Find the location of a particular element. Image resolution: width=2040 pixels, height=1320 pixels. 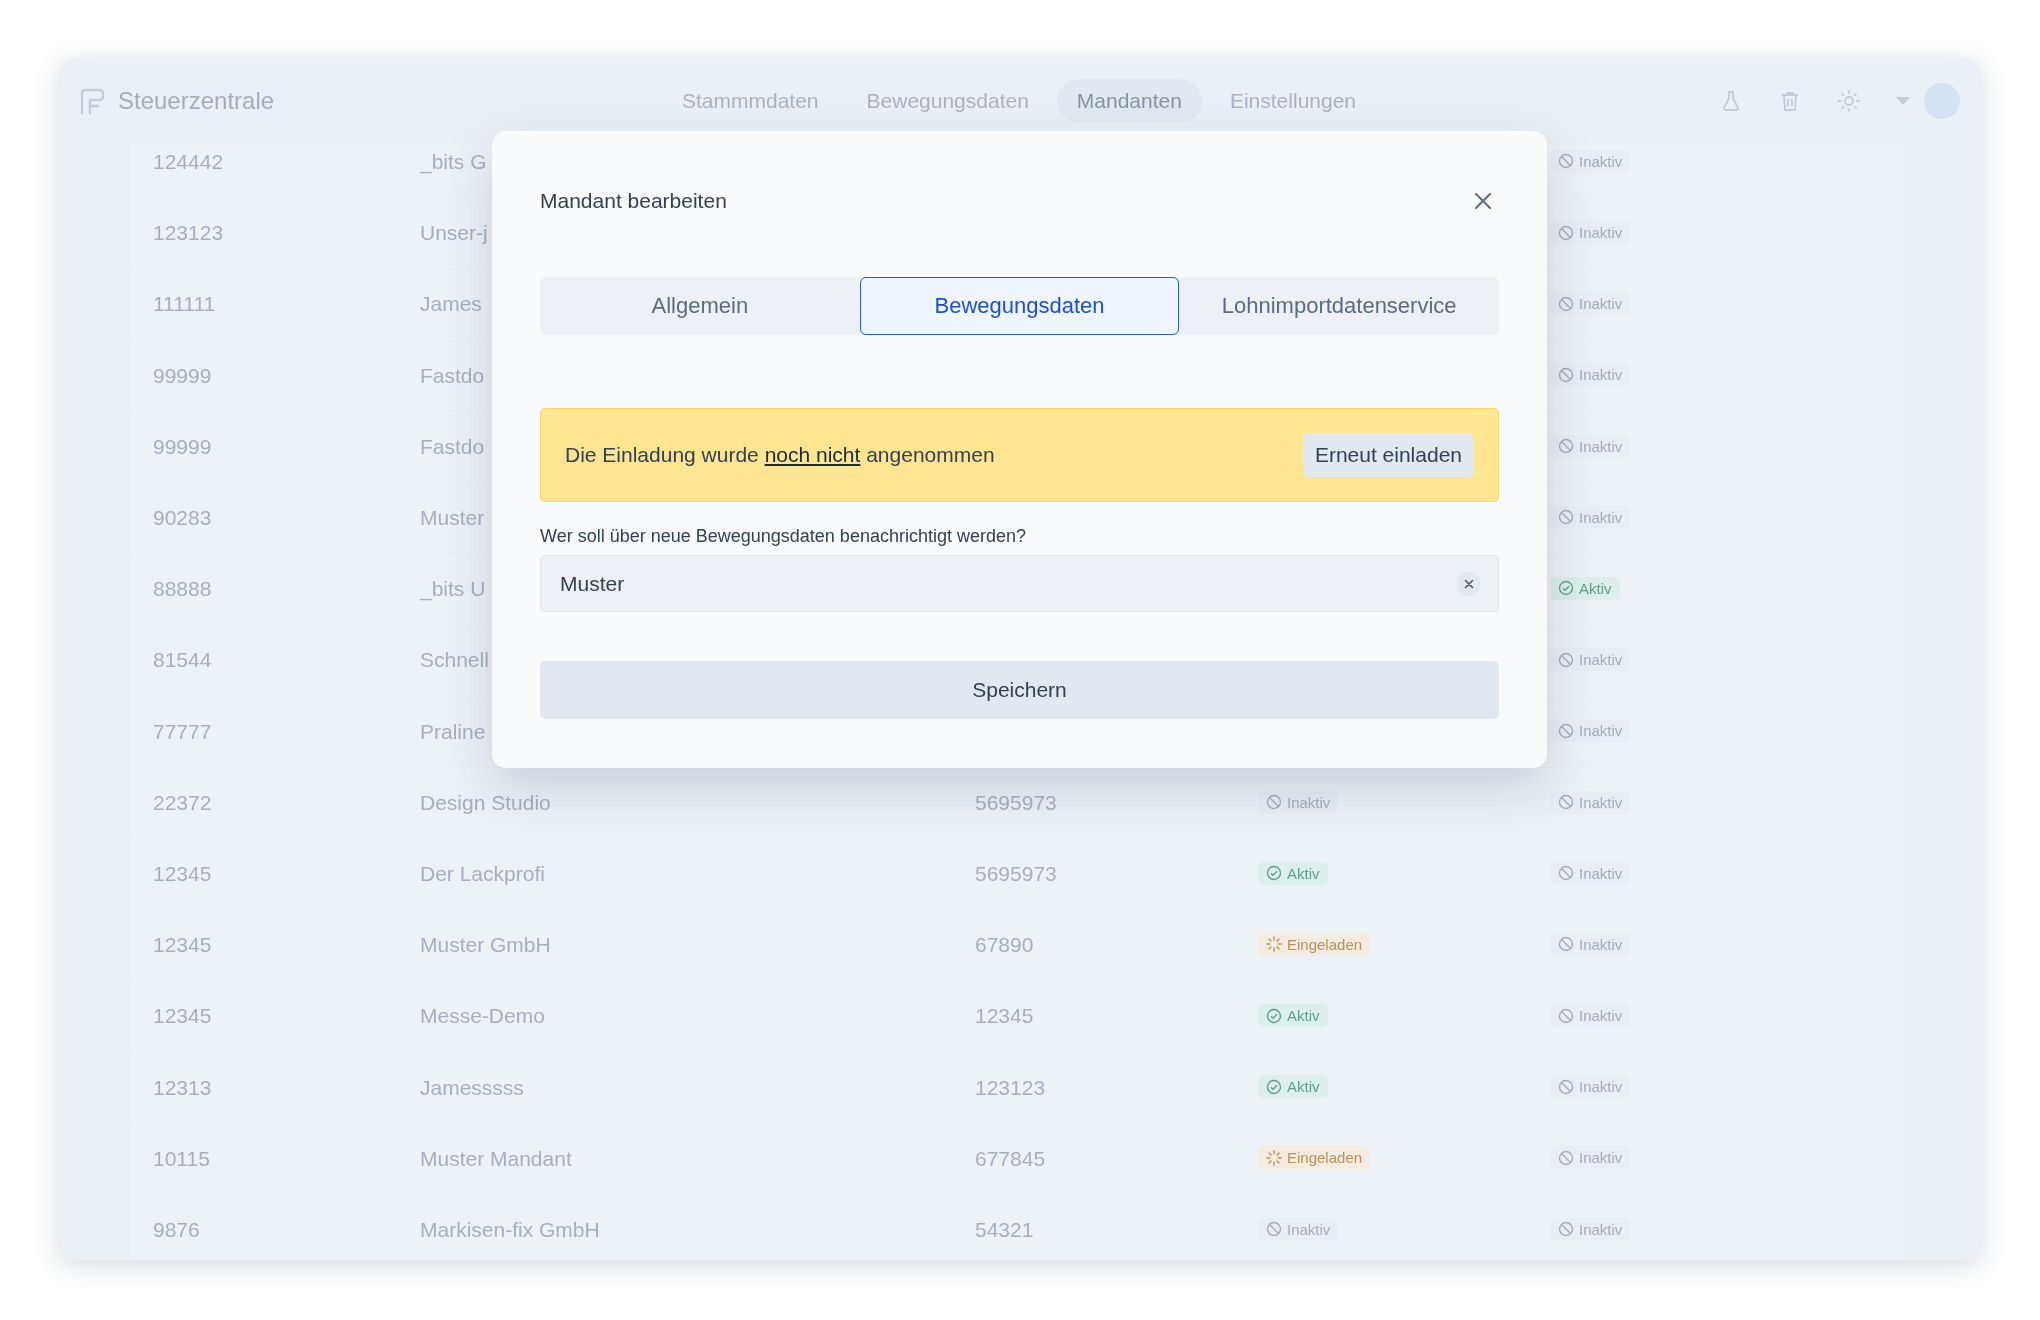

nav-tab: Mandanten is located at coordinates (1129, 101).